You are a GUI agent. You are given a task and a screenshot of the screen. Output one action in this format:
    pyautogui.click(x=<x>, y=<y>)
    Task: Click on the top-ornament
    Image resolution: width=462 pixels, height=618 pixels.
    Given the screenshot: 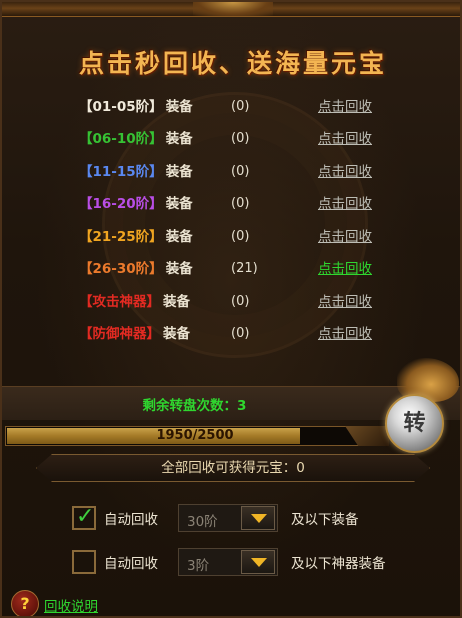 What is the action you would take?
    pyautogui.click(x=233, y=9)
    